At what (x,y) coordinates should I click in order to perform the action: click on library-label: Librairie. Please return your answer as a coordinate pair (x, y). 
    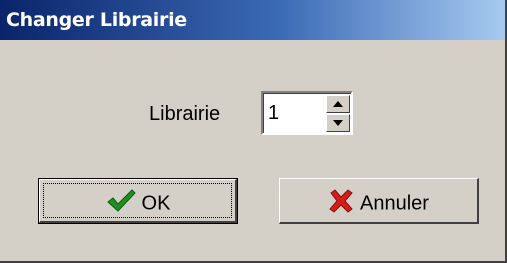
    Looking at the image, I should click on (185, 114).